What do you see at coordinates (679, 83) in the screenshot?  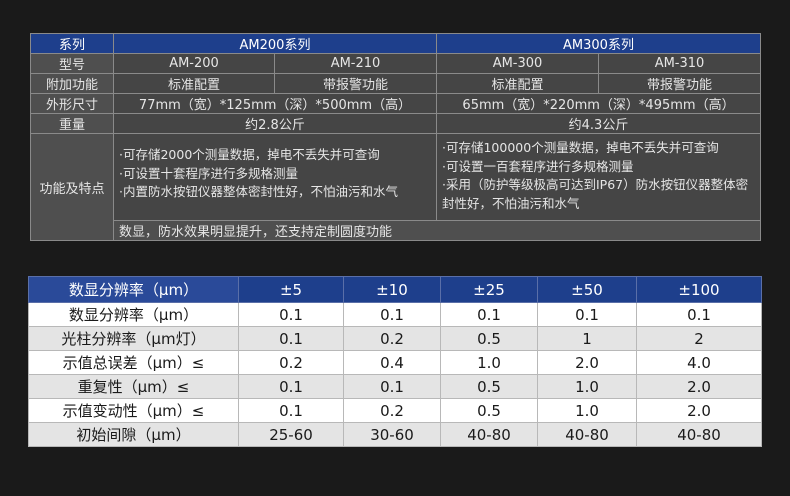 I see `addon-am310: 带报警功能` at bounding box center [679, 83].